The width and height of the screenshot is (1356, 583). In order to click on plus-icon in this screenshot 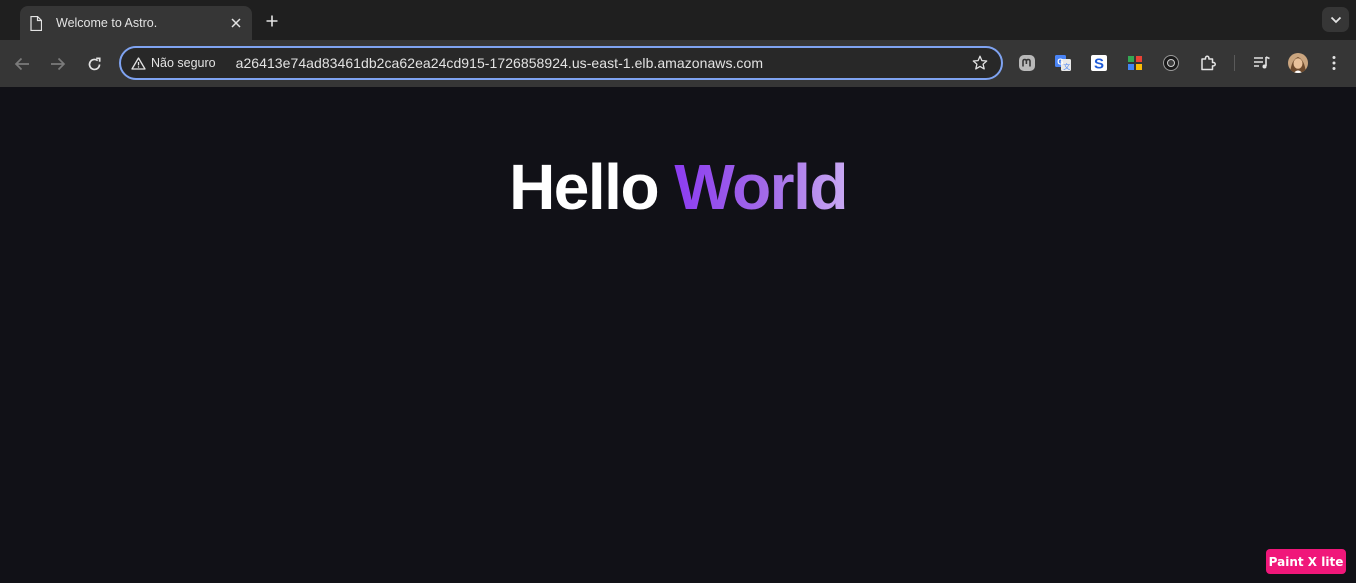, I will do `click(272, 21)`.